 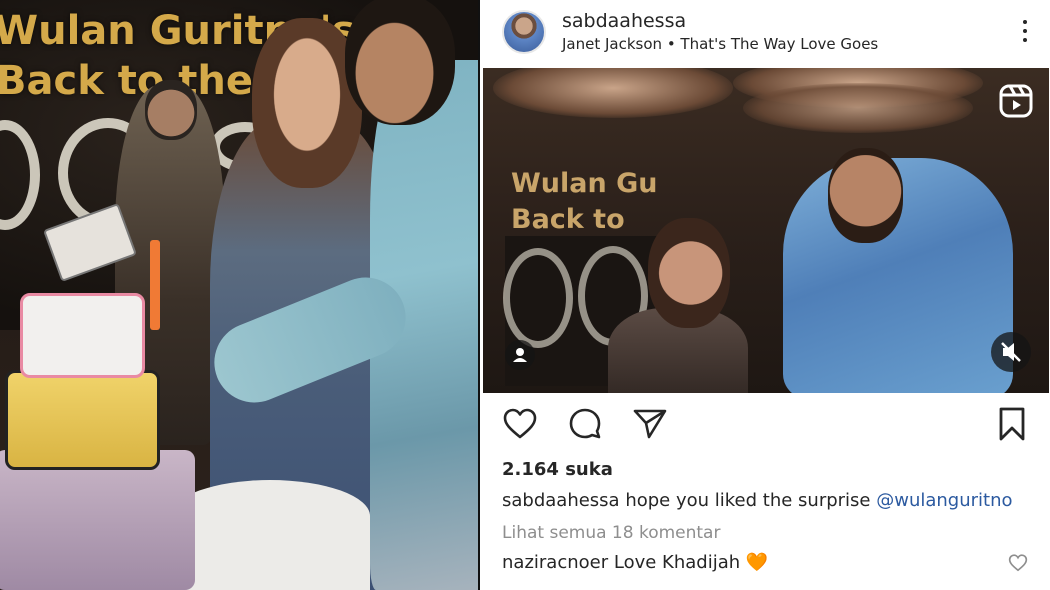 What do you see at coordinates (557, 469) in the screenshot?
I see `like-count: 2.164 suka` at bounding box center [557, 469].